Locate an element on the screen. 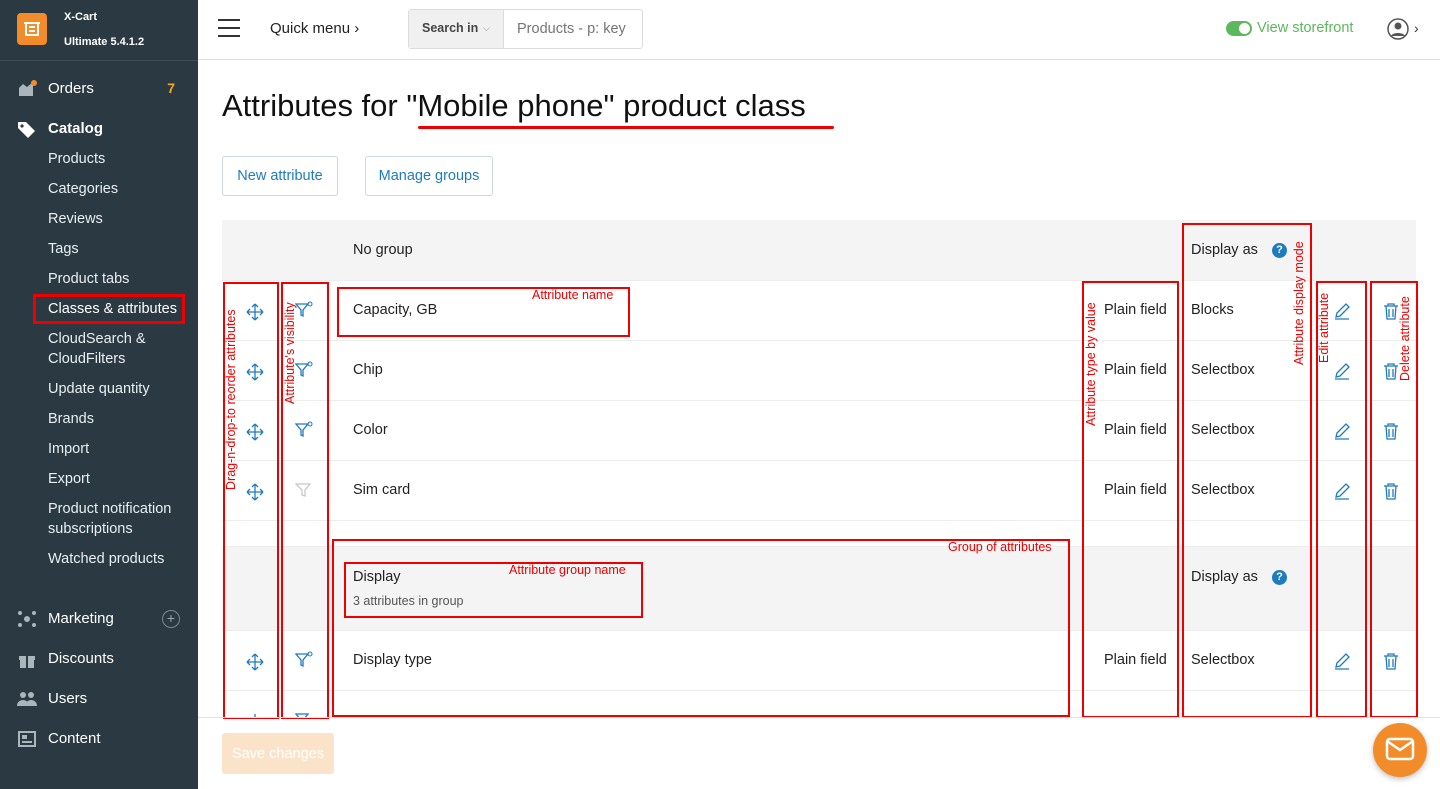  sidebar-sub-cloudsearch: CloudSearch & is located at coordinates (97, 339).